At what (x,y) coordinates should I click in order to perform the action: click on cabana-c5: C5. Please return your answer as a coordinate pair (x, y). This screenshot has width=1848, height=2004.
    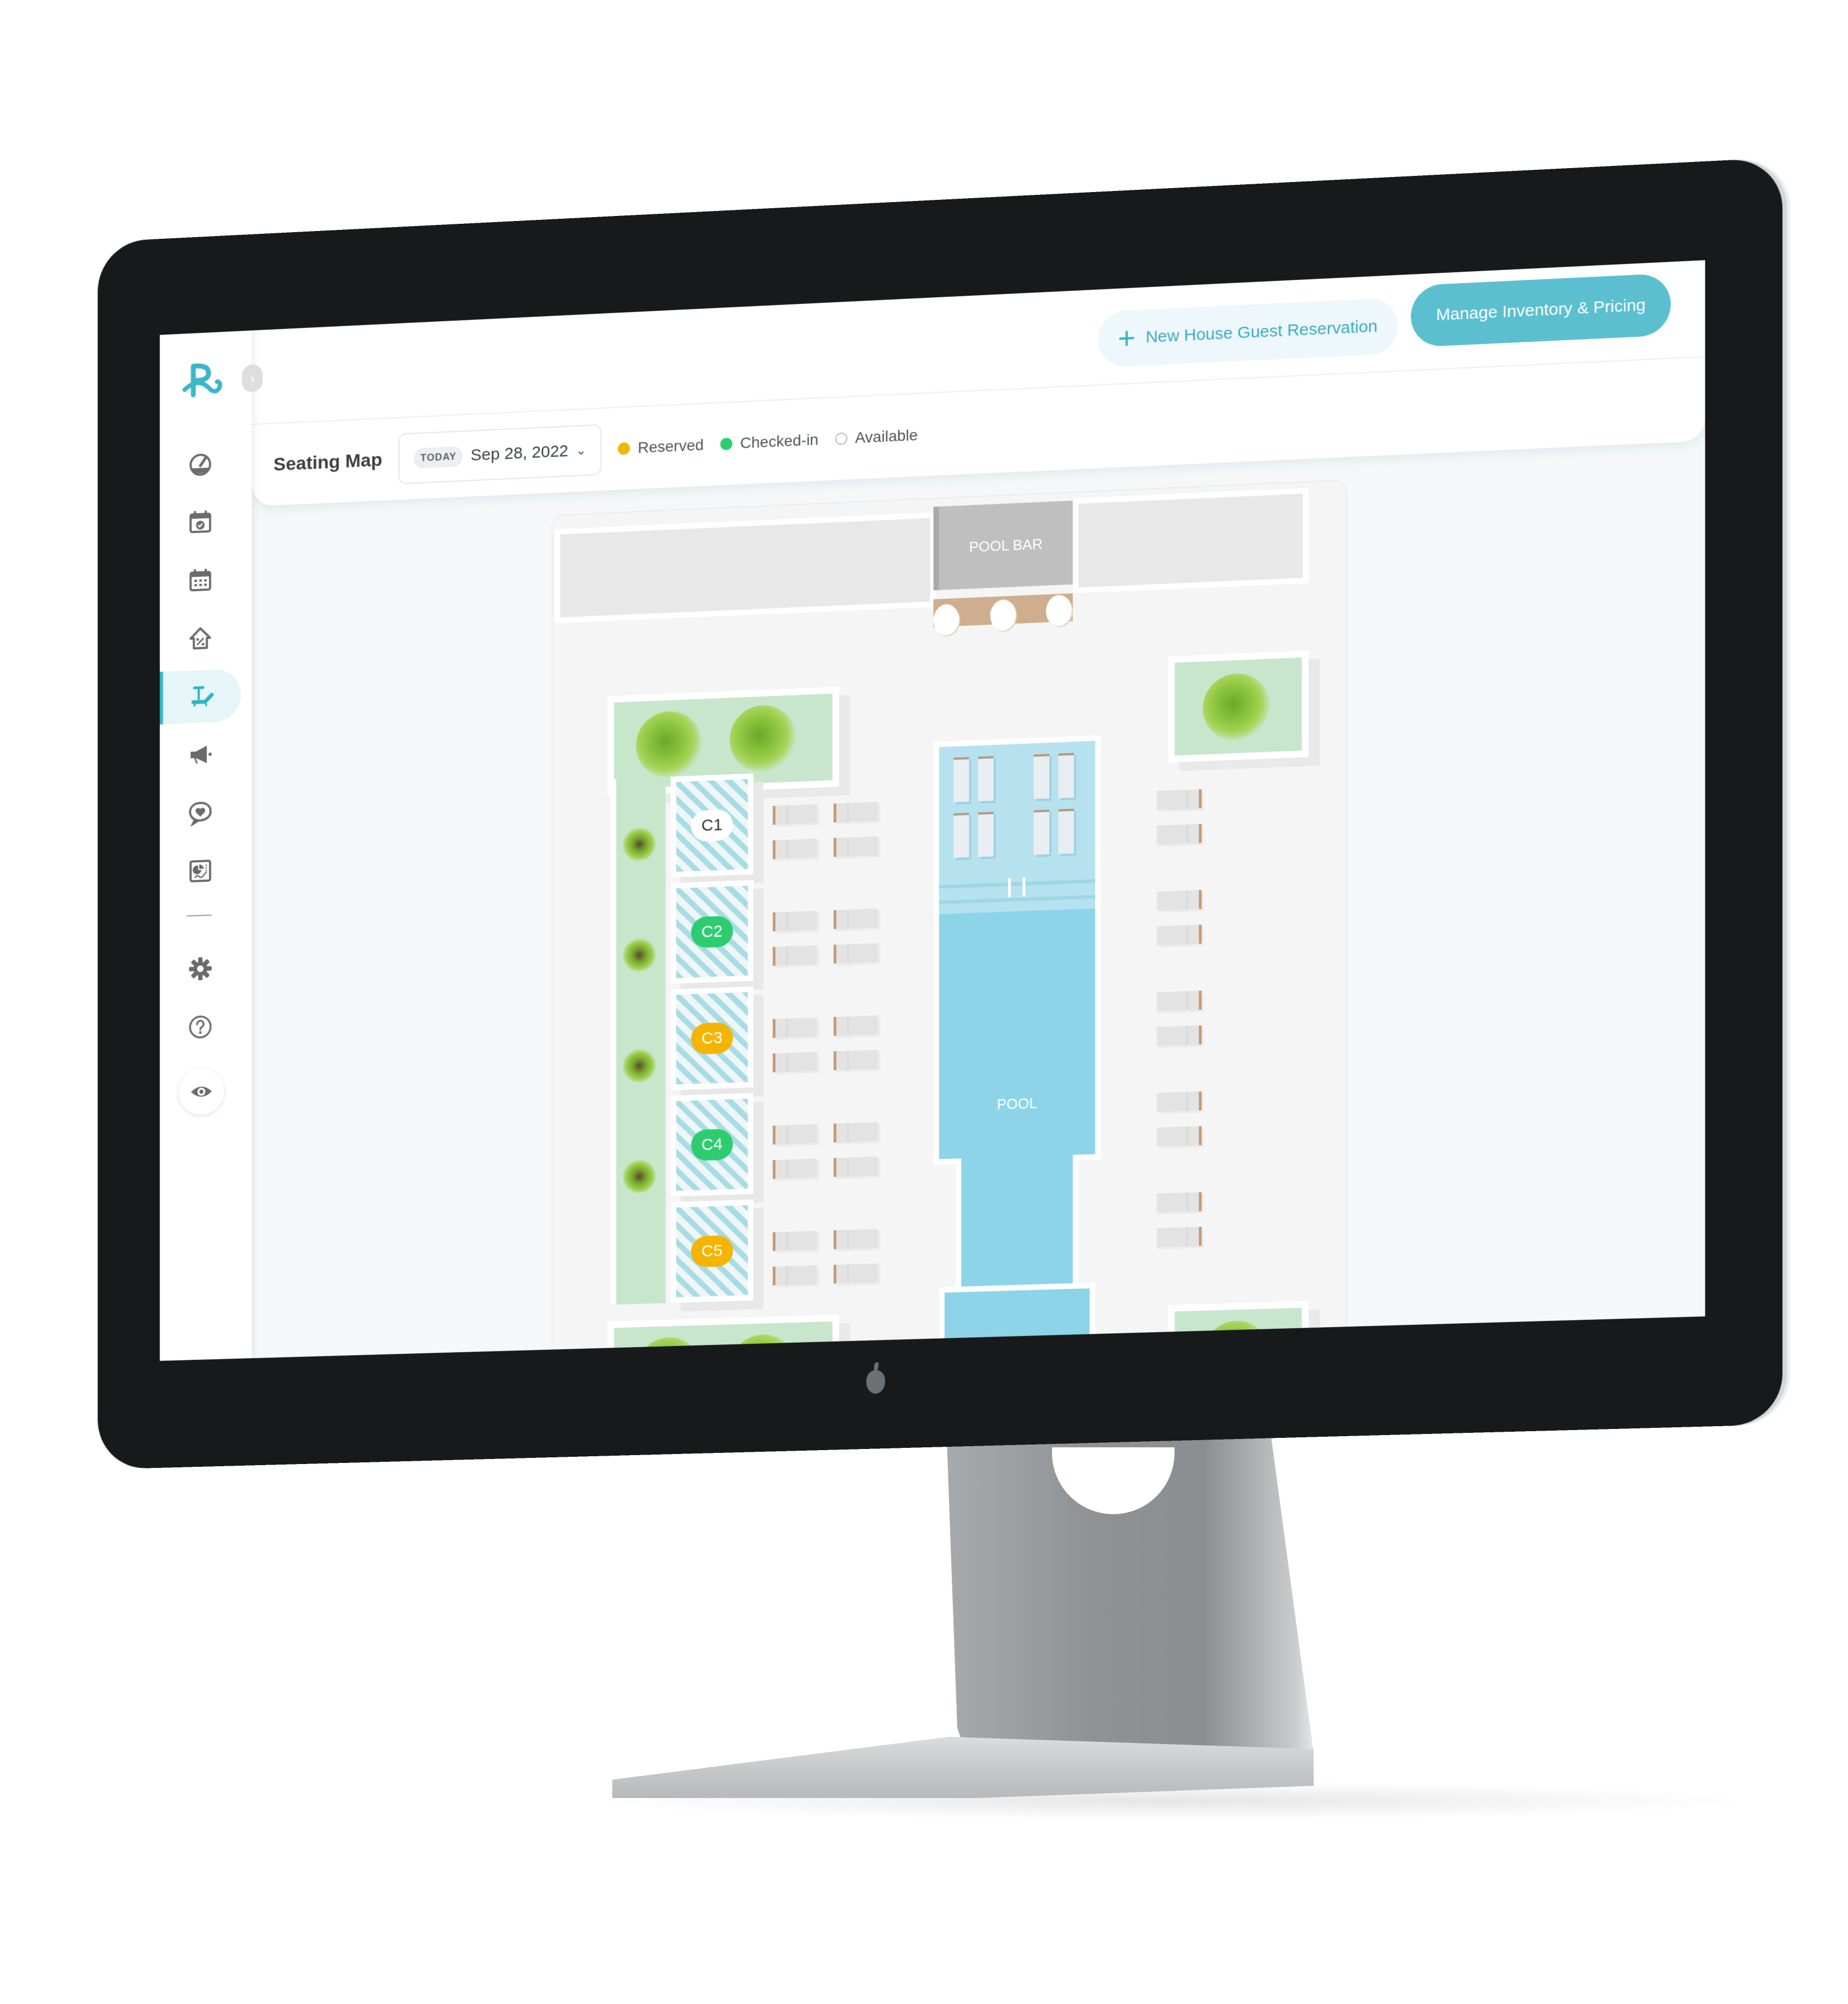
    Looking at the image, I should click on (712, 1251).